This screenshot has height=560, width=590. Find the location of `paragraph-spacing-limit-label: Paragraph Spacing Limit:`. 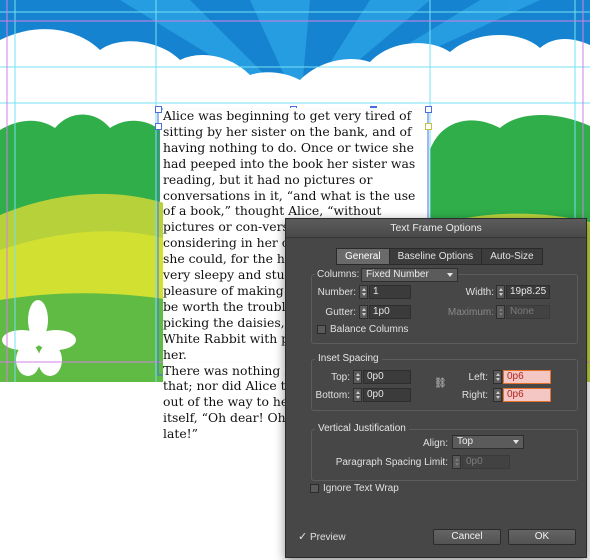

paragraph-spacing-limit-label: Paragraph Spacing Limit: is located at coordinates (391, 462).